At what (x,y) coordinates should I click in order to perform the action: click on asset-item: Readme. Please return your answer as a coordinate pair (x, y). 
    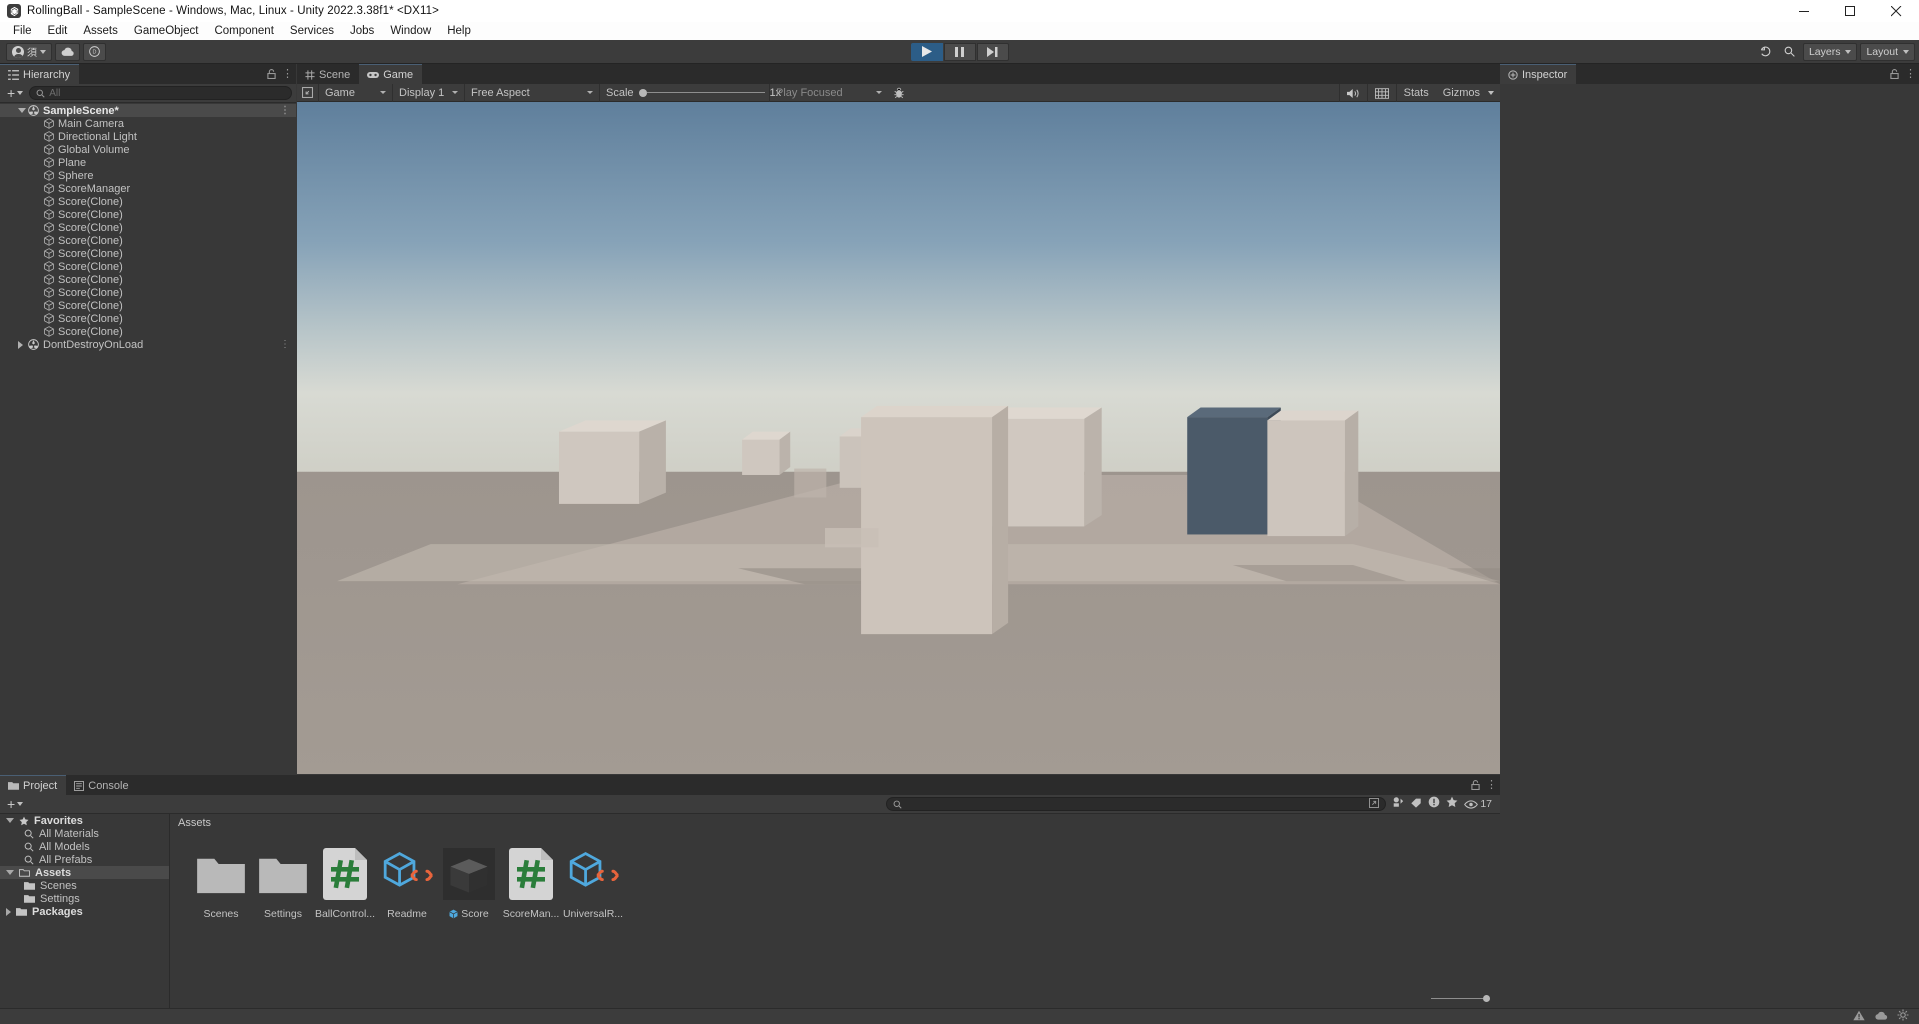
    Looking at the image, I should click on (407, 883).